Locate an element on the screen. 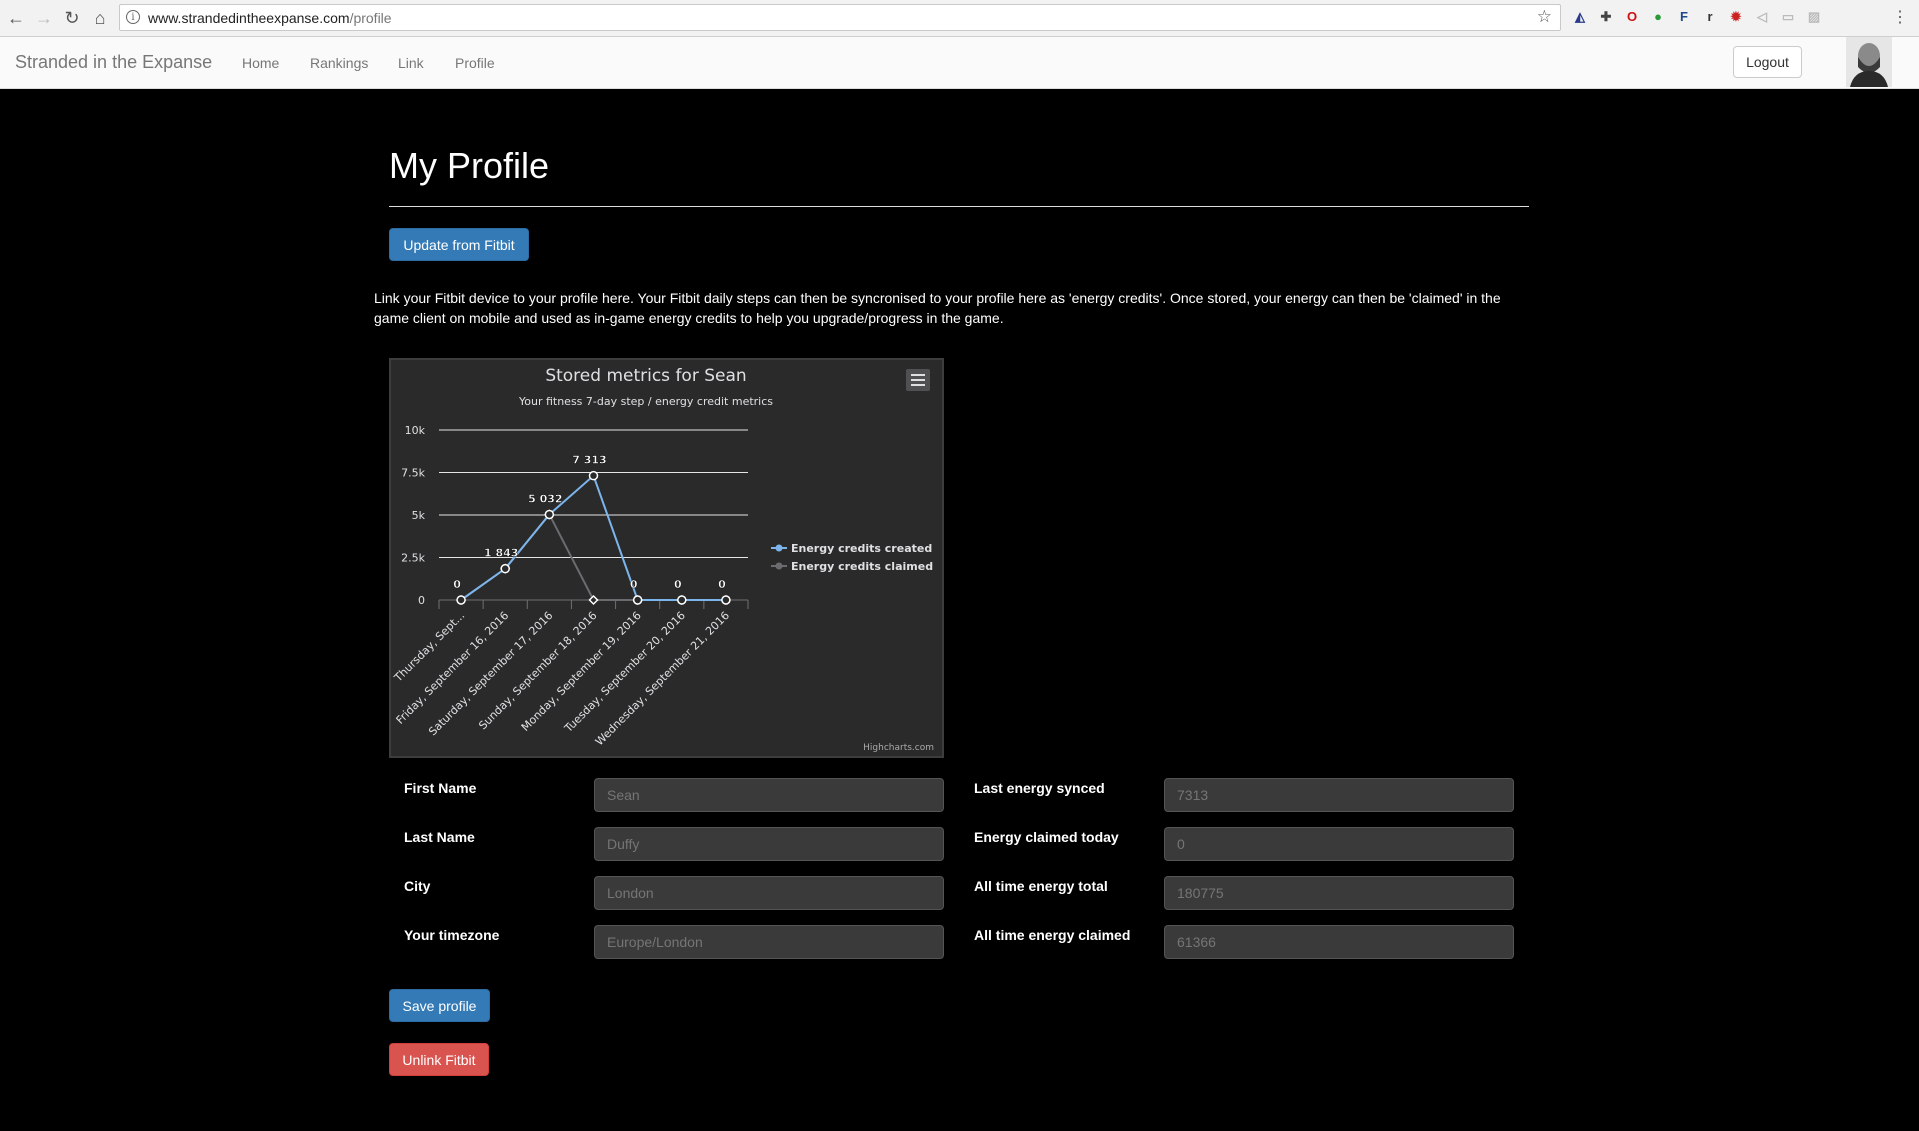  energy-claimed-today-field is located at coordinates (1339, 844).